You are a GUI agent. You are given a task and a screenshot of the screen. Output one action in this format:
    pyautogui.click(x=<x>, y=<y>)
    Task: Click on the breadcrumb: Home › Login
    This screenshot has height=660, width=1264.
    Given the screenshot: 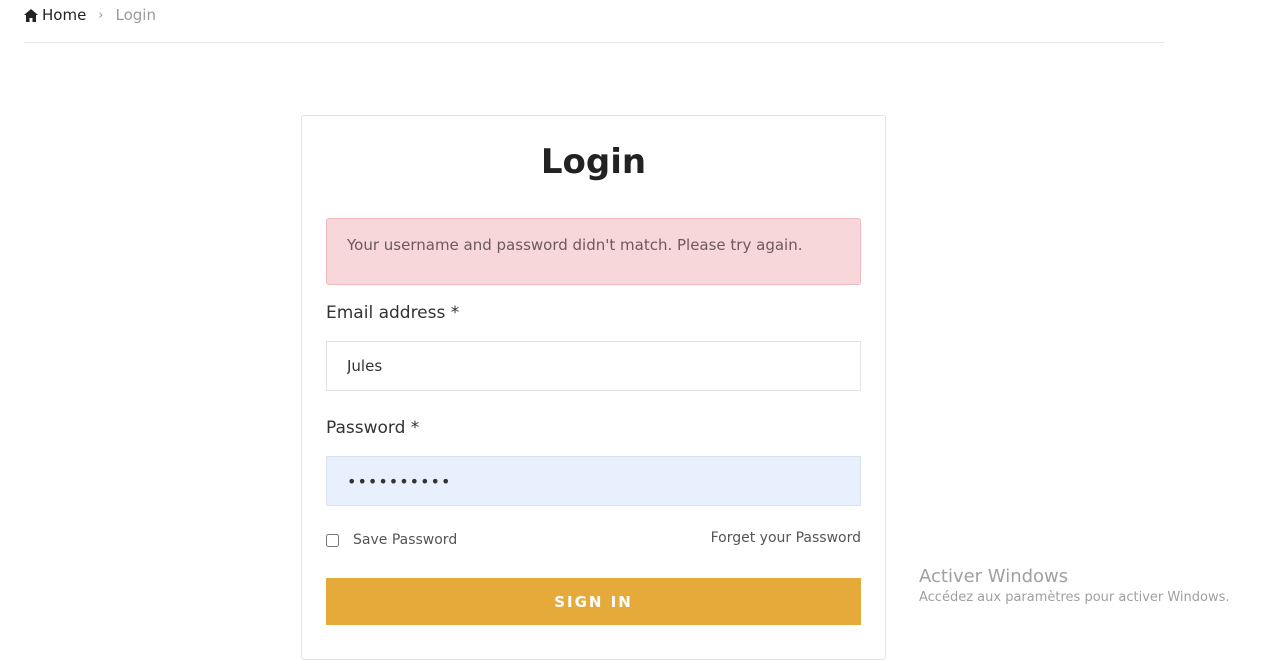 What is the action you would take?
    pyautogui.click(x=90, y=15)
    